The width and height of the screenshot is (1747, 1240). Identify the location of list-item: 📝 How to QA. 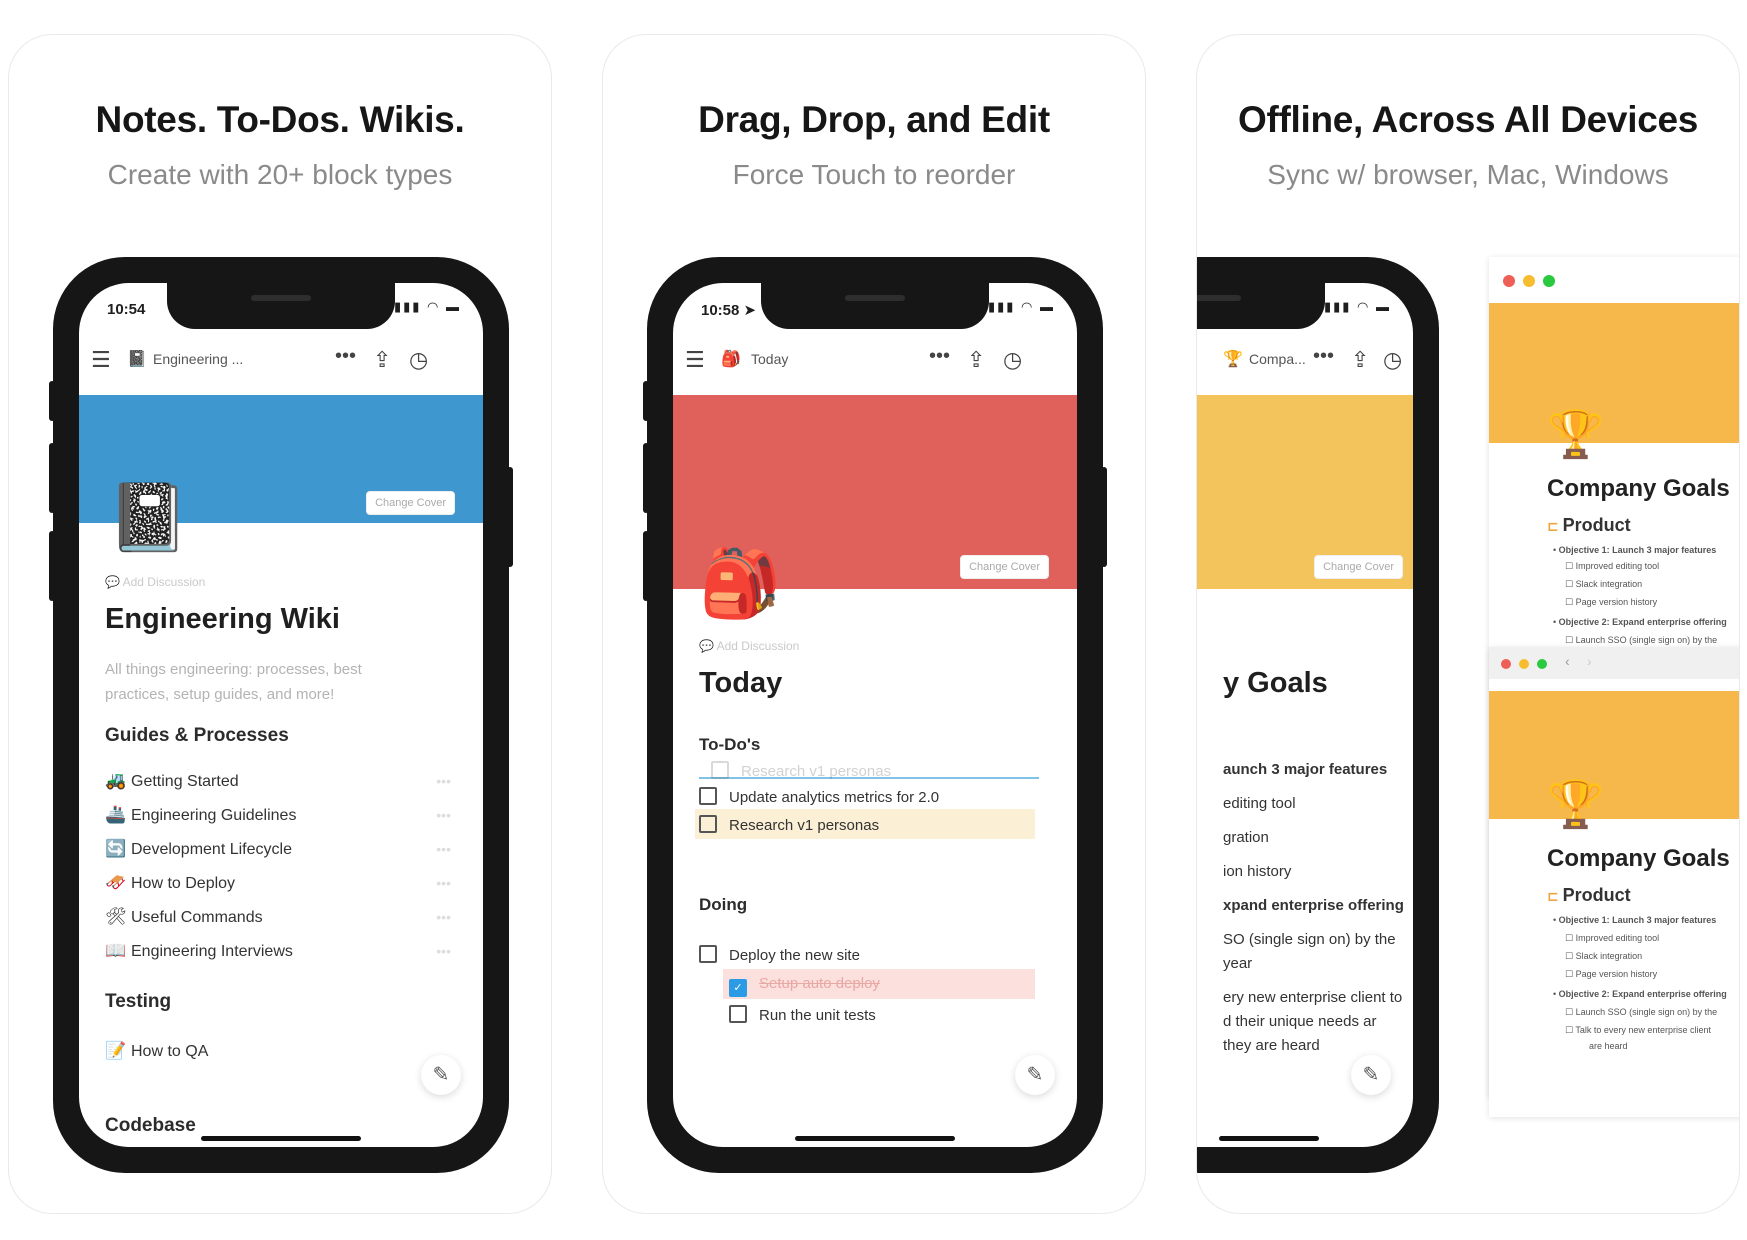
(156, 1051).